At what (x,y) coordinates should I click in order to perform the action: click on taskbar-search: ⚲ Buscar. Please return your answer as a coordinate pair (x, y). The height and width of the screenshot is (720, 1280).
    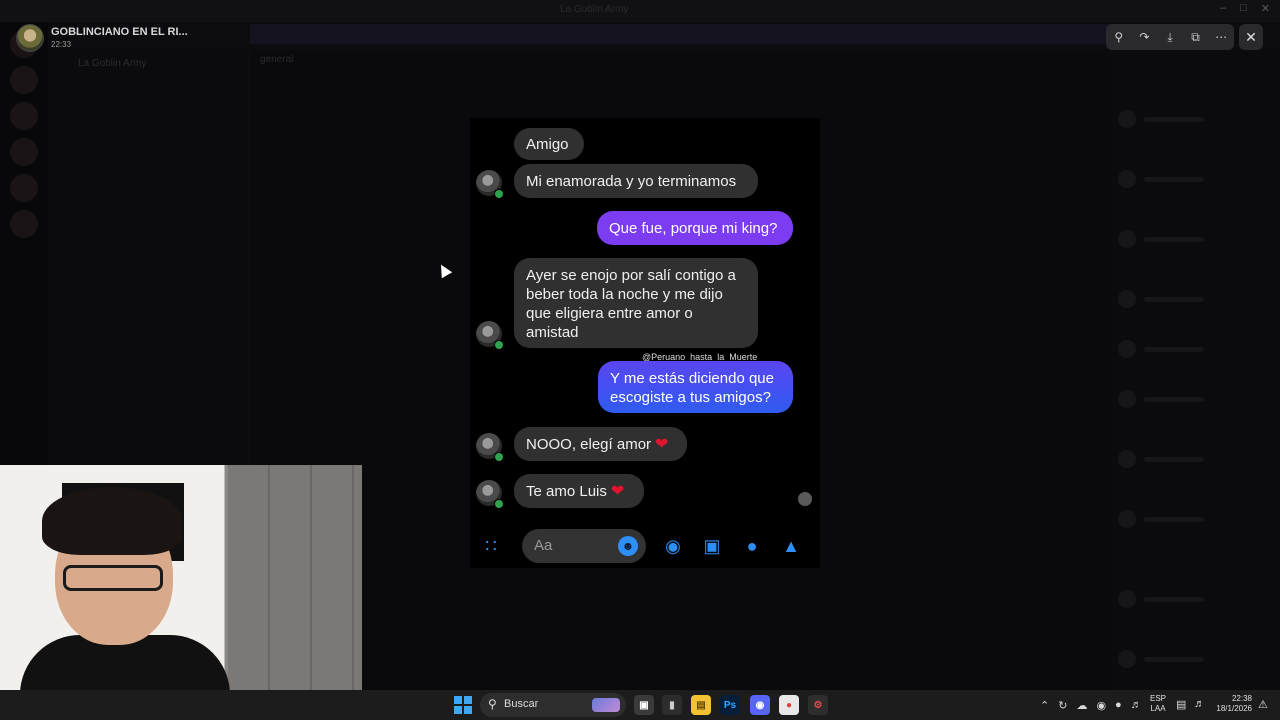
    Looking at the image, I should click on (553, 705).